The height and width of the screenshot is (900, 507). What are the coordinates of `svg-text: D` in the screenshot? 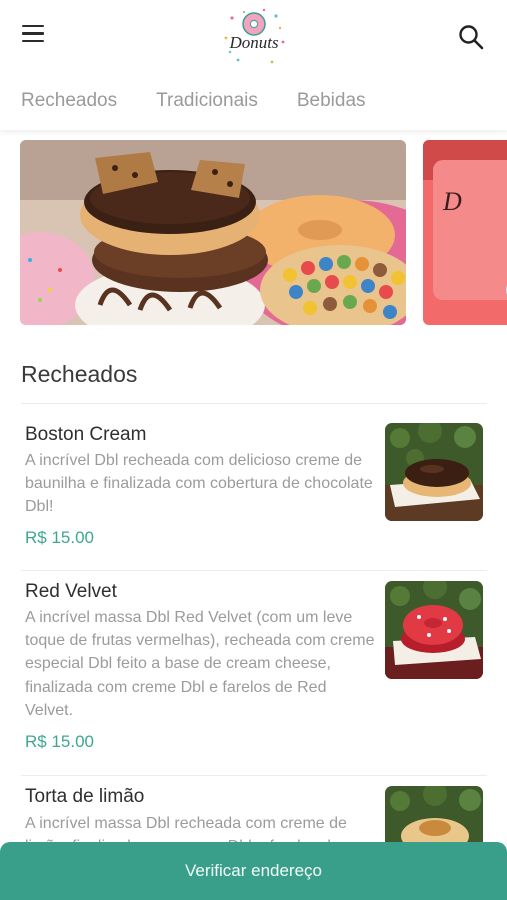 It's located at (452, 201).